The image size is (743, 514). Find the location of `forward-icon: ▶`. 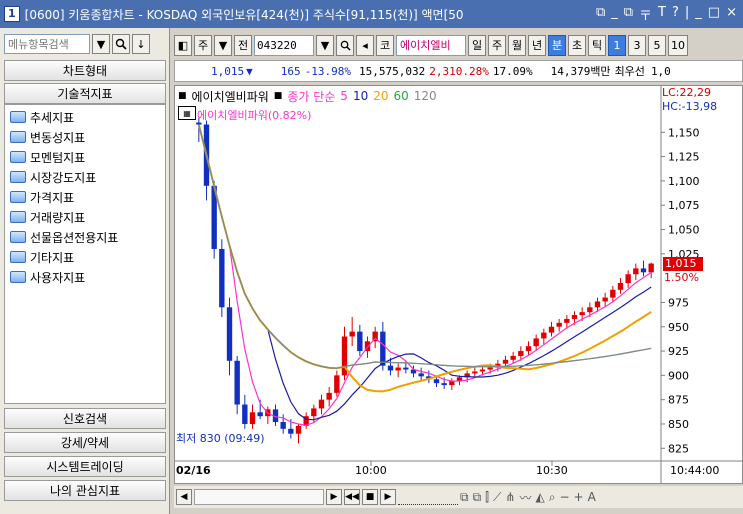

forward-icon: ▶ is located at coordinates (388, 497).